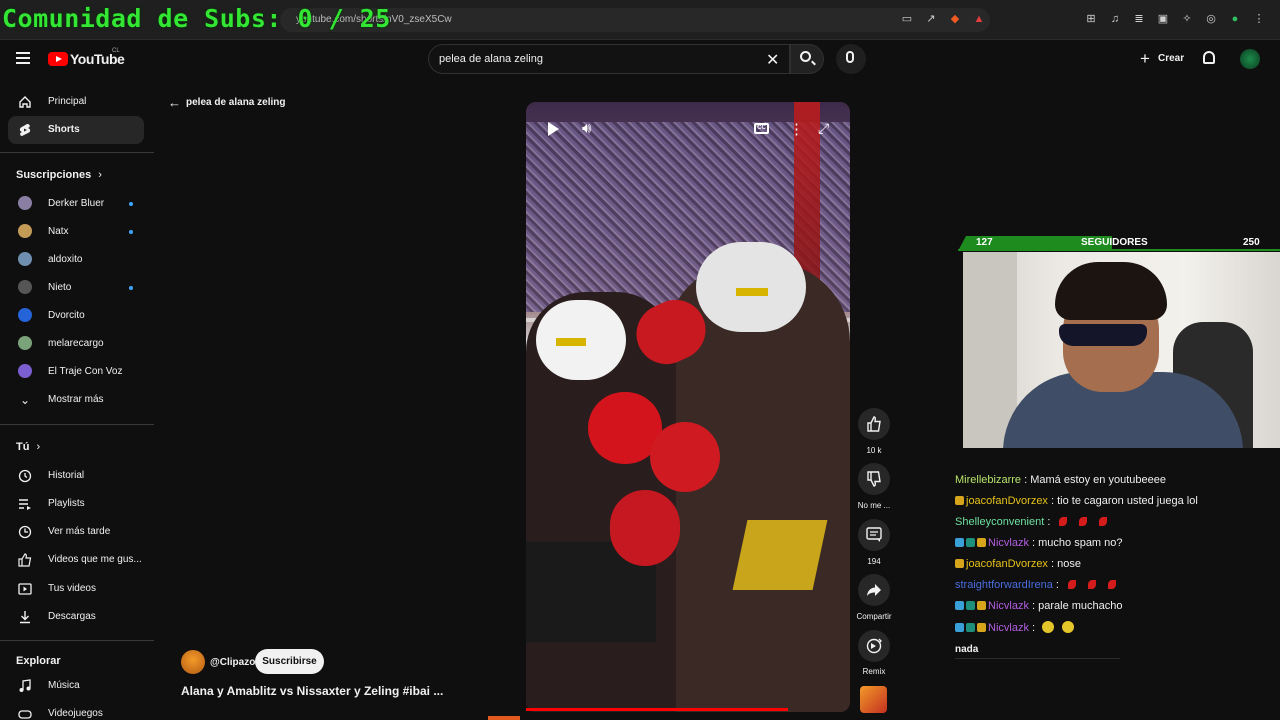 Image resolution: width=1280 pixels, height=720 pixels. I want to click on sidebar-item-label: Historial, so click(66, 475).